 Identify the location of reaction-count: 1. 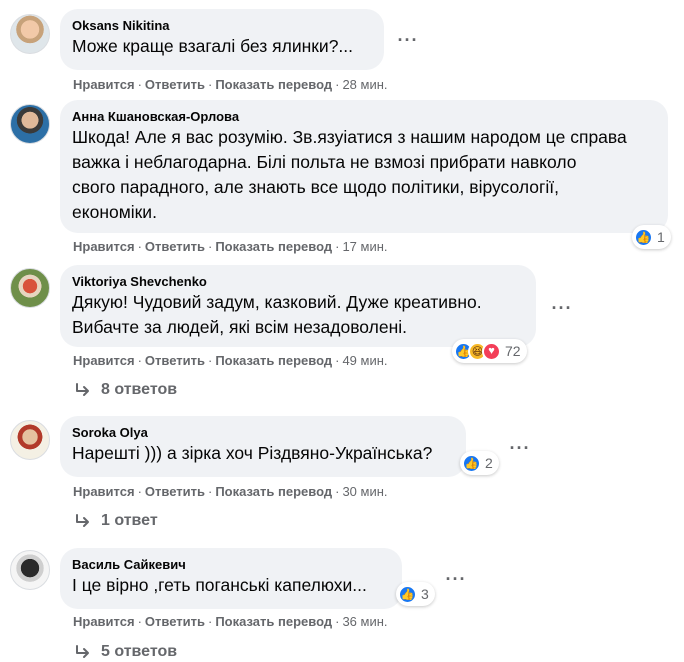
(661, 237).